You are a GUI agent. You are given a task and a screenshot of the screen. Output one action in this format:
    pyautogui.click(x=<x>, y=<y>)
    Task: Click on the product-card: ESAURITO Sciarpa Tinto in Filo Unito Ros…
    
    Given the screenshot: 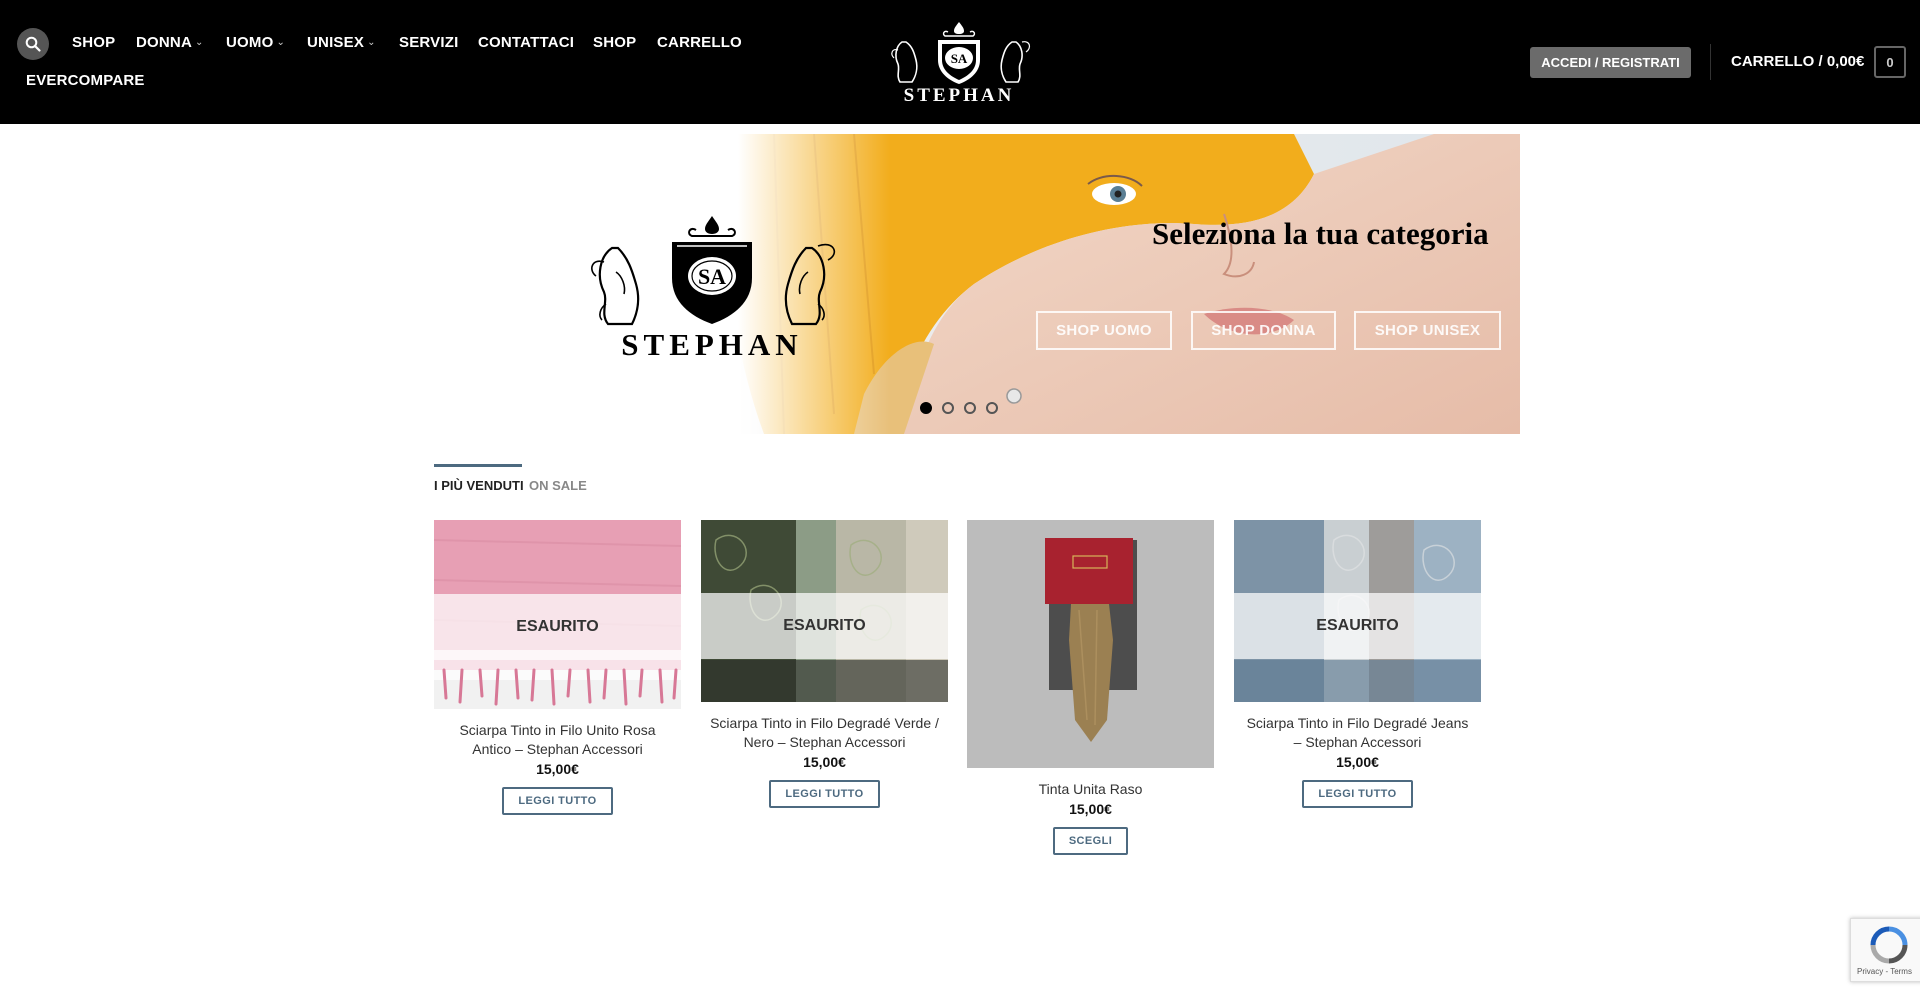 What is the action you would take?
    pyautogui.click(x=557, y=667)
    